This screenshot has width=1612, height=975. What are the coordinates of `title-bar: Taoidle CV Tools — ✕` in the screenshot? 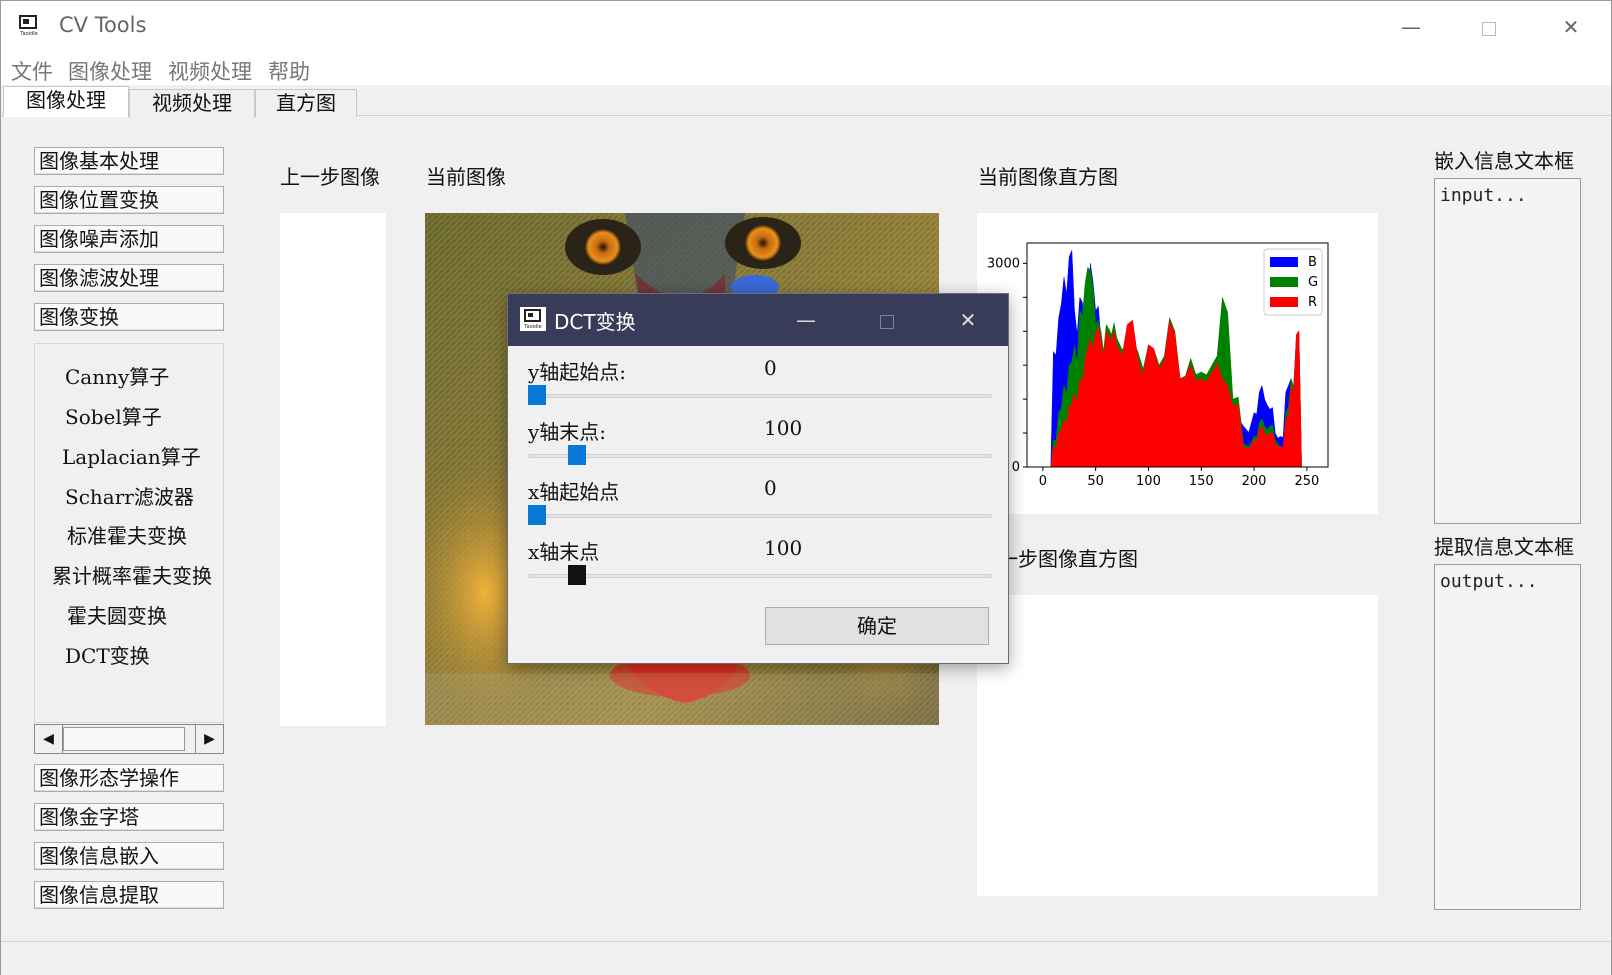 It's located at (806, 28).